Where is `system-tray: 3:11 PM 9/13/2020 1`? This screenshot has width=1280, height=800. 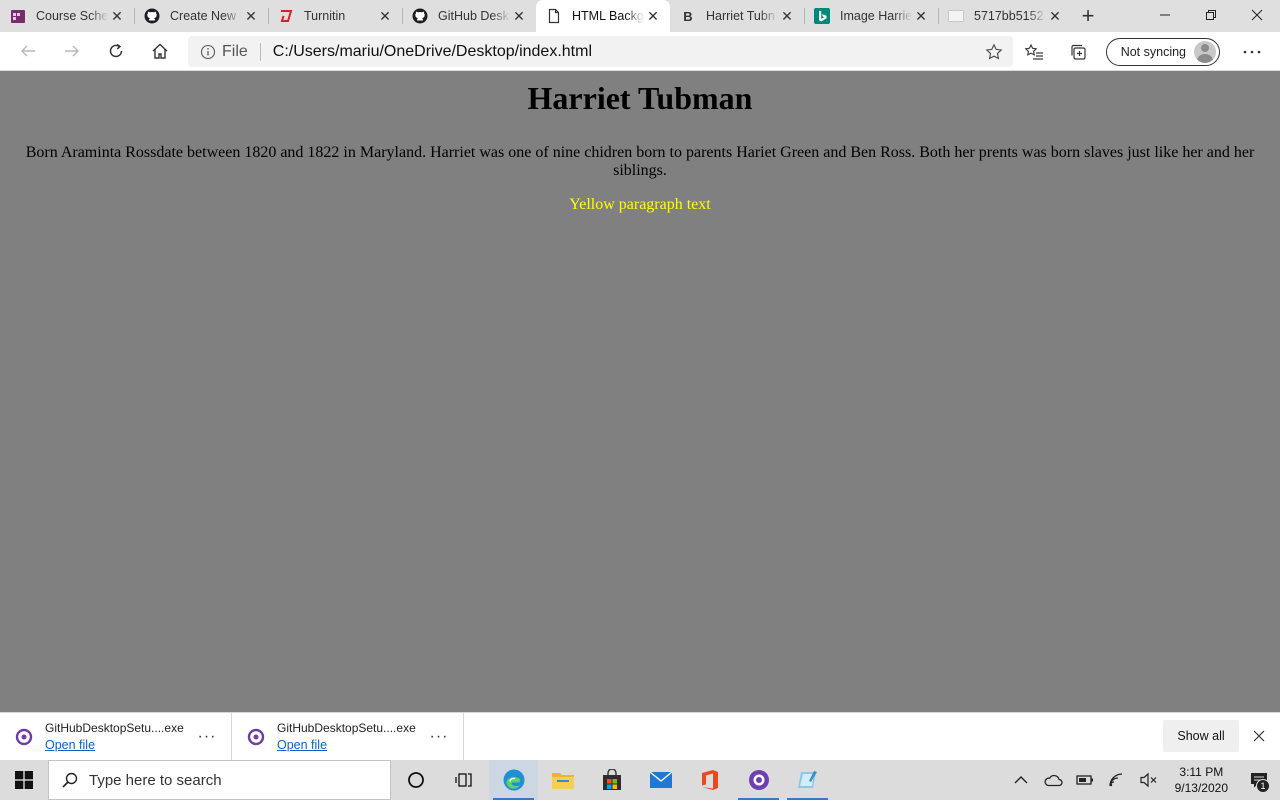 system-tray: 3:11 PM 9/13/2020 1 is located at coordinates (1142, 780).